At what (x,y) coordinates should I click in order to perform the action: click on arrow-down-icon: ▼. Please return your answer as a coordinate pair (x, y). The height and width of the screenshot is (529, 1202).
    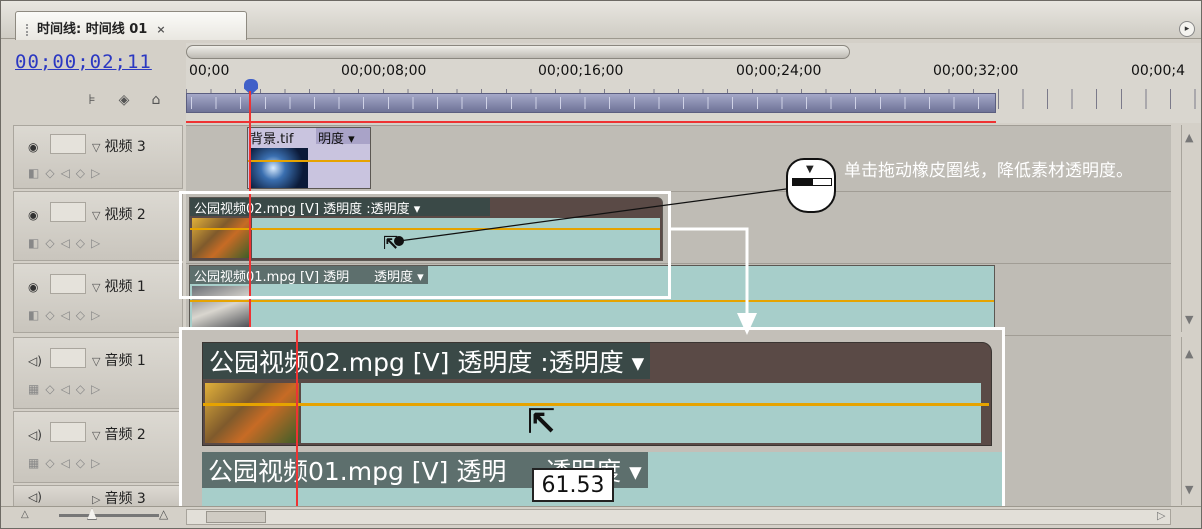
    Looking at the image, I should click on (810, 169).